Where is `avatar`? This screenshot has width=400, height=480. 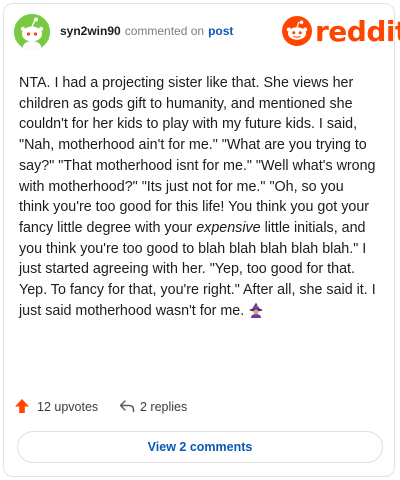
avatar is located at coordinates (32, 32).